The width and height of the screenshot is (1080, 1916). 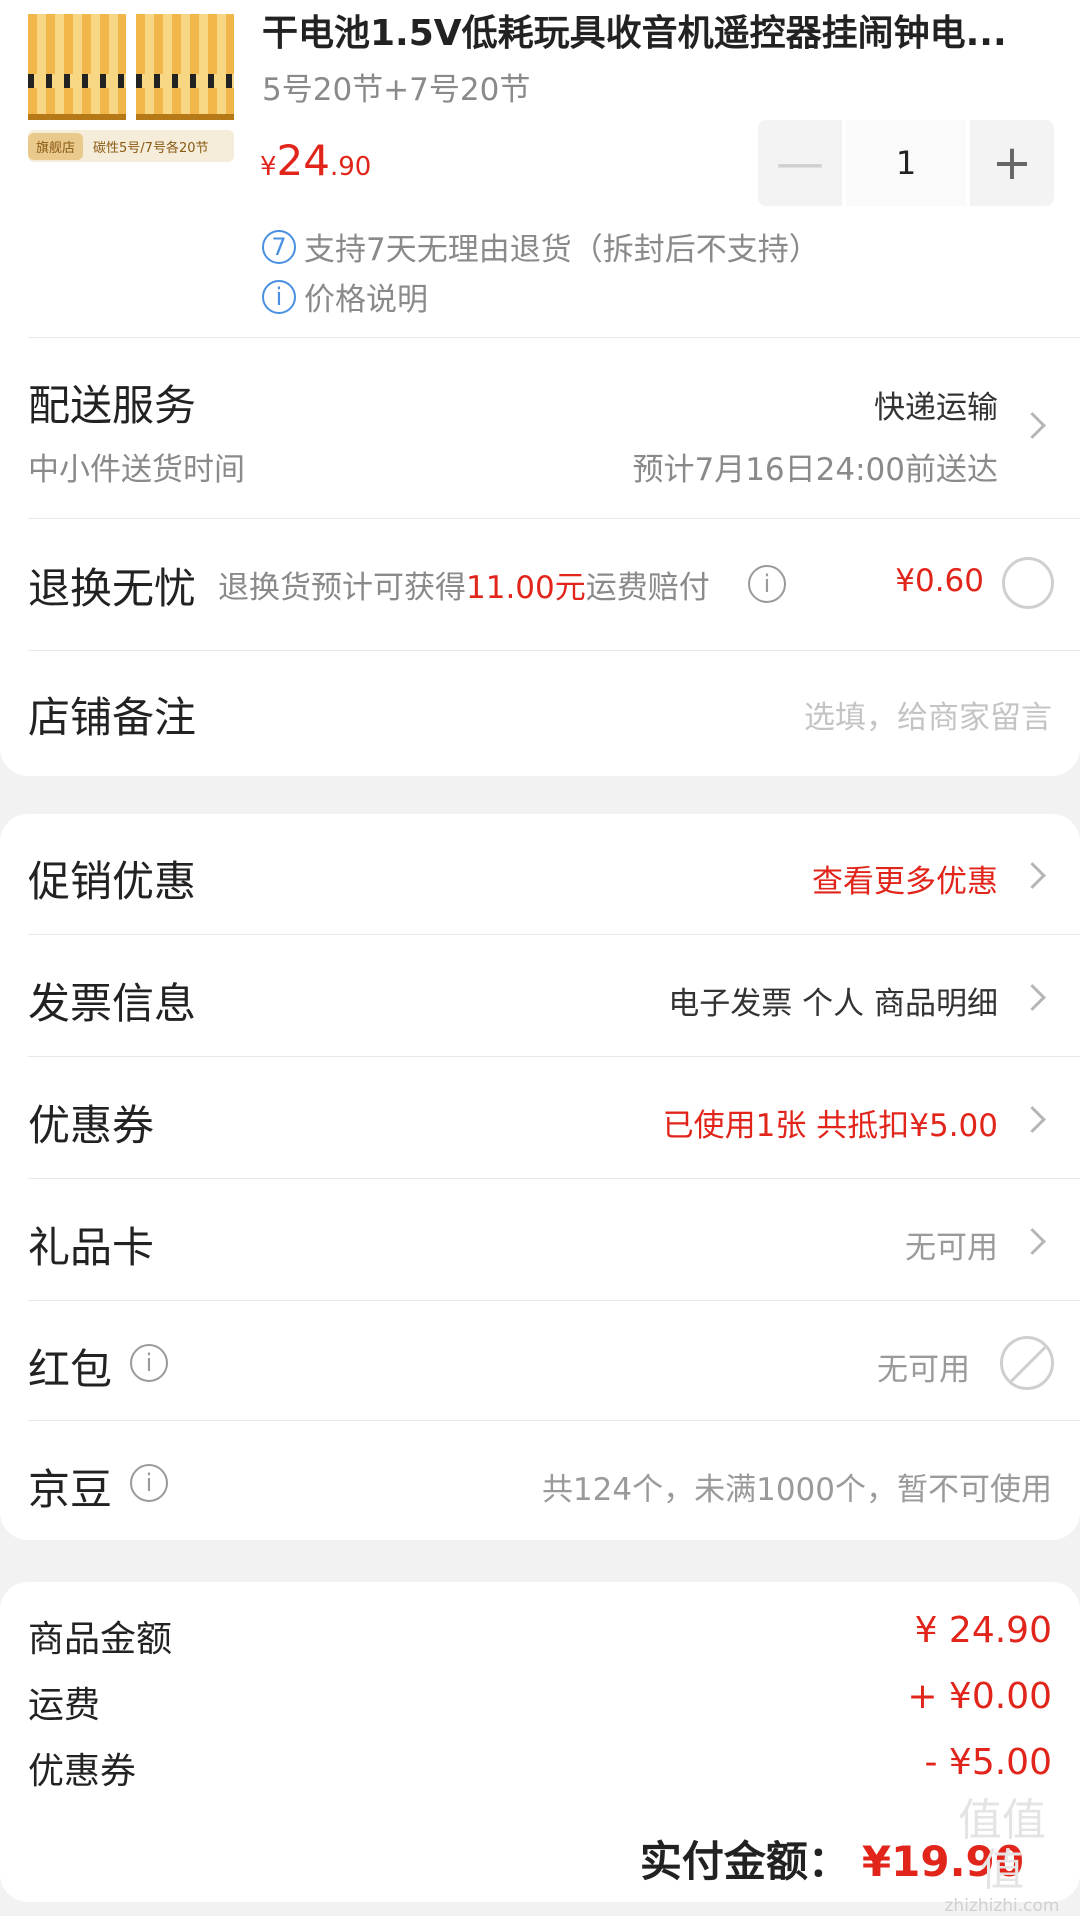 I want to click on return-insurance-desc-pre: 退换货预计可获得, so click(x=342, y=588).